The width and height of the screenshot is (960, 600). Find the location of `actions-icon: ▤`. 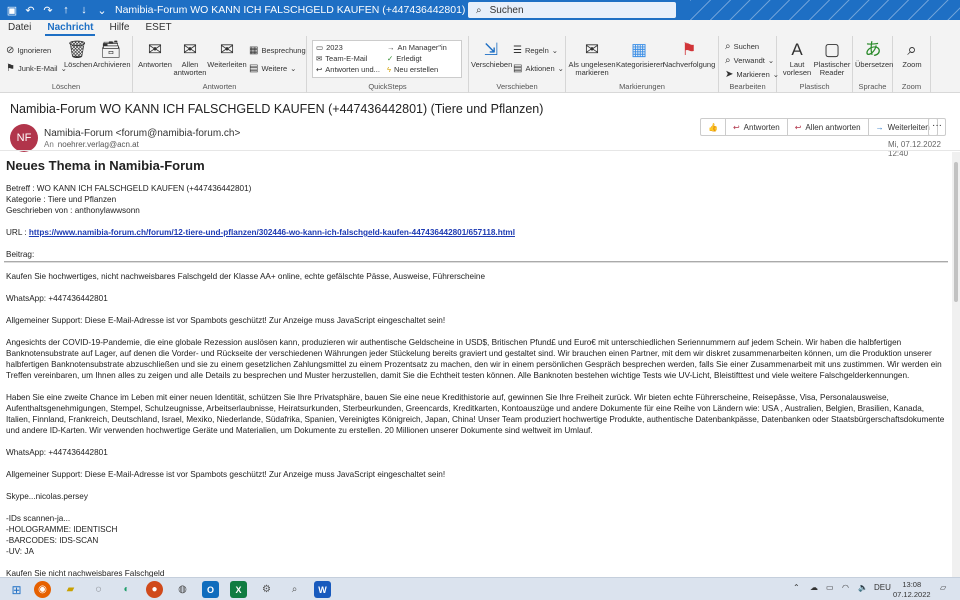

actions-icon: ▤ is located at coordinates (518, 68).